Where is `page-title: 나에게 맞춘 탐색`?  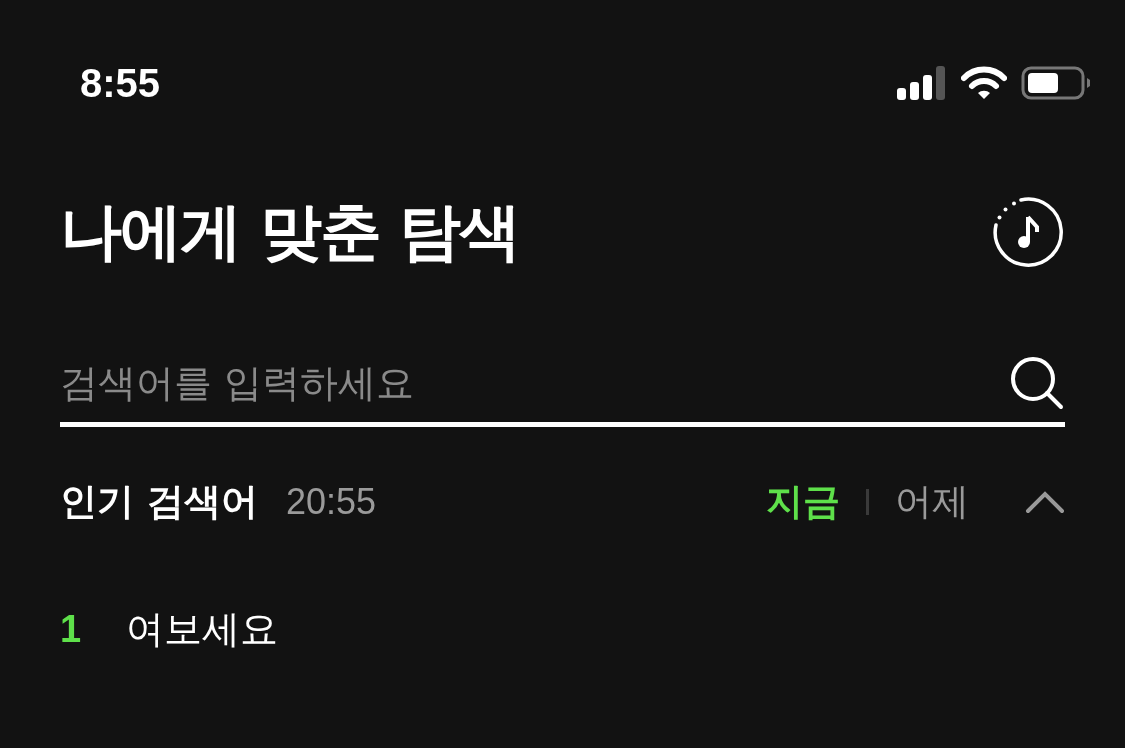
page-title: 나에게 맞춘 탐색 is located at coordinates (290, 232).